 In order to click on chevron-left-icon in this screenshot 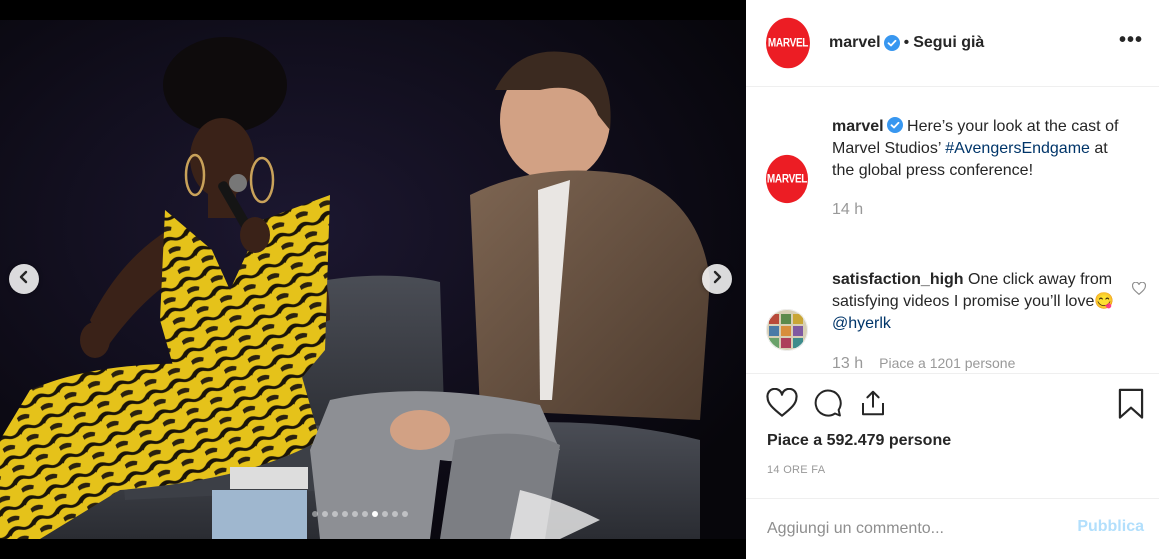, I will do `click(24, 279)`.